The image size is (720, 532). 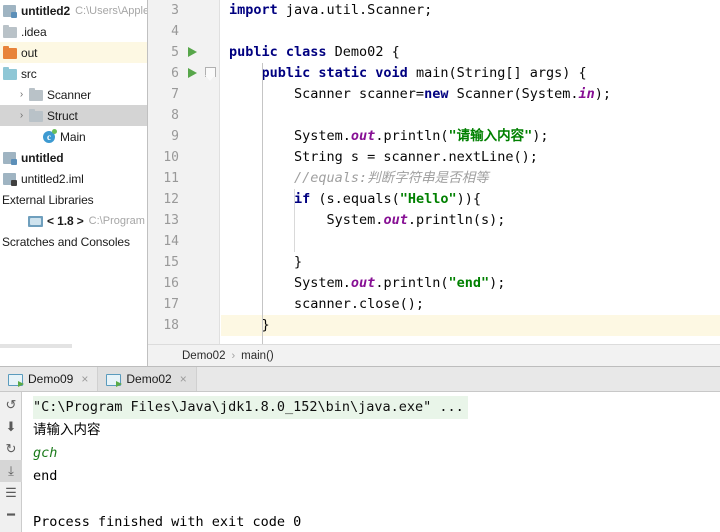 I want to click on scroll-to-end-icon: ⤓, so click(x=11, y=470).